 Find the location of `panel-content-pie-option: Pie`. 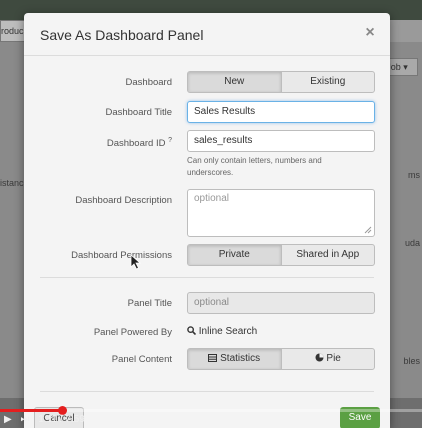

panel-content-pie-option: Pie is located at coordinates (328, 359).